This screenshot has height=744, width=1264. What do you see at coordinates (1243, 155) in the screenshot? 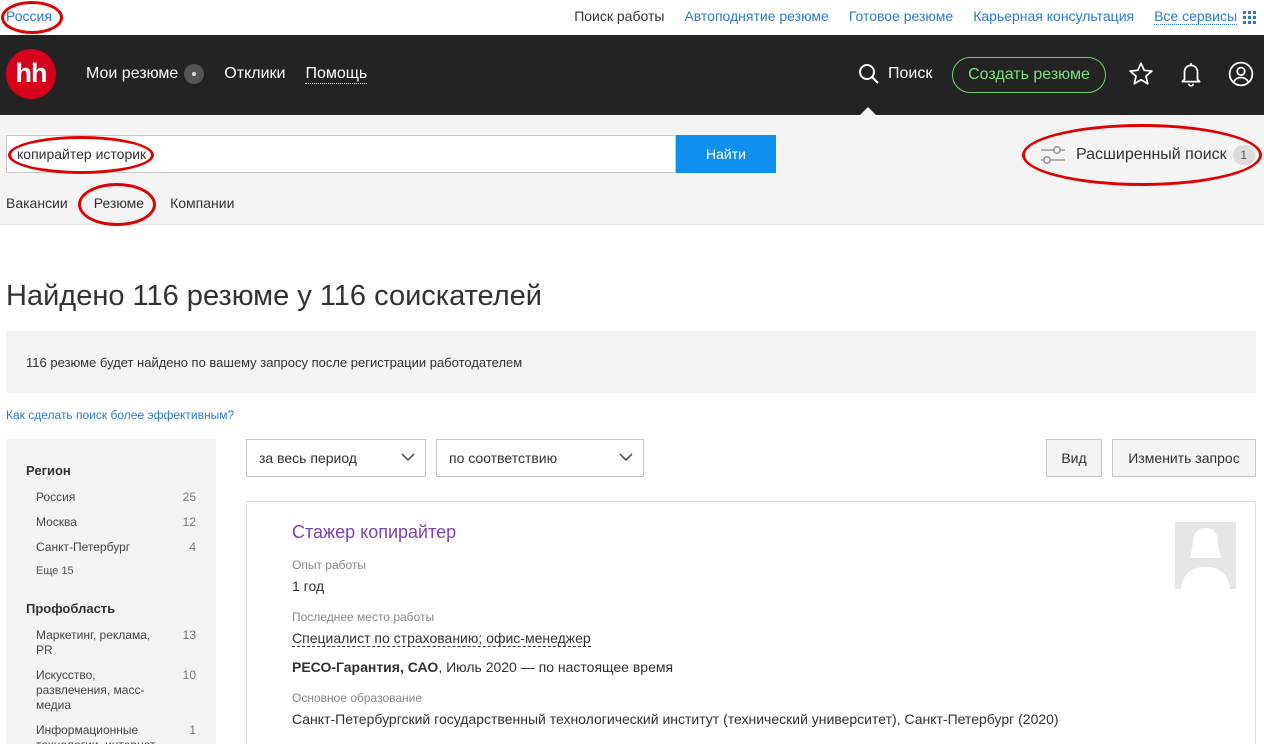
I see `advanced-search-count-badge: 1` at bounding box center [1243, 155].